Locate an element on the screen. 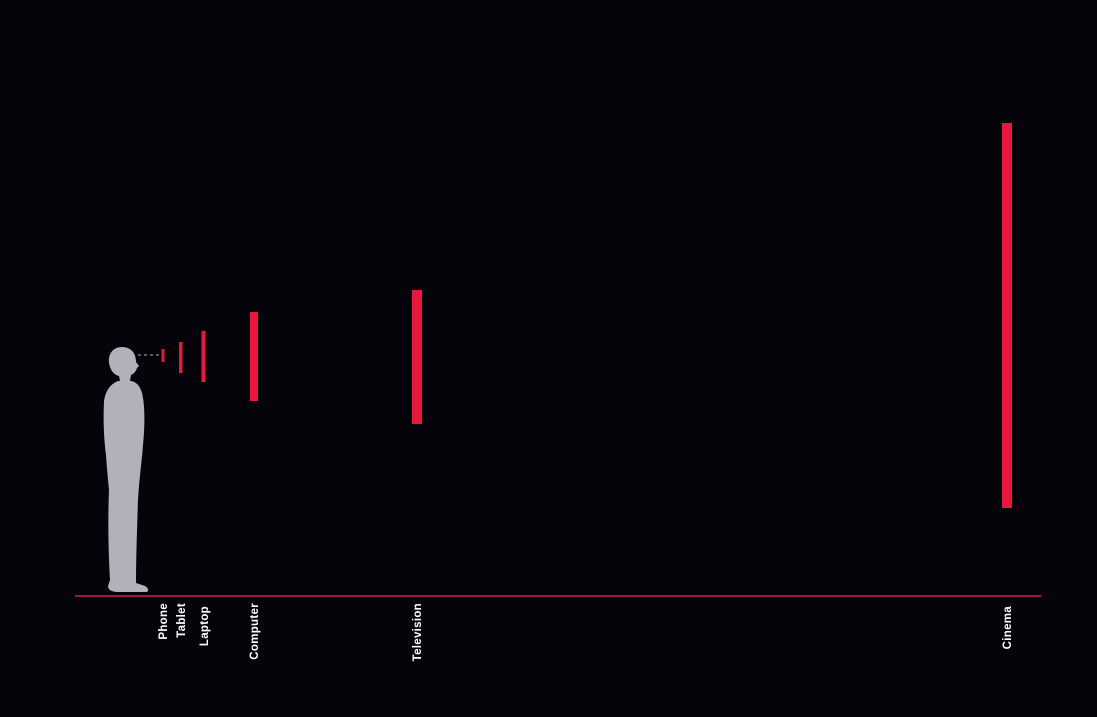 This screenshot has width=1097, height=717. viewer-figure-icon is located at coordinates (126, 469).